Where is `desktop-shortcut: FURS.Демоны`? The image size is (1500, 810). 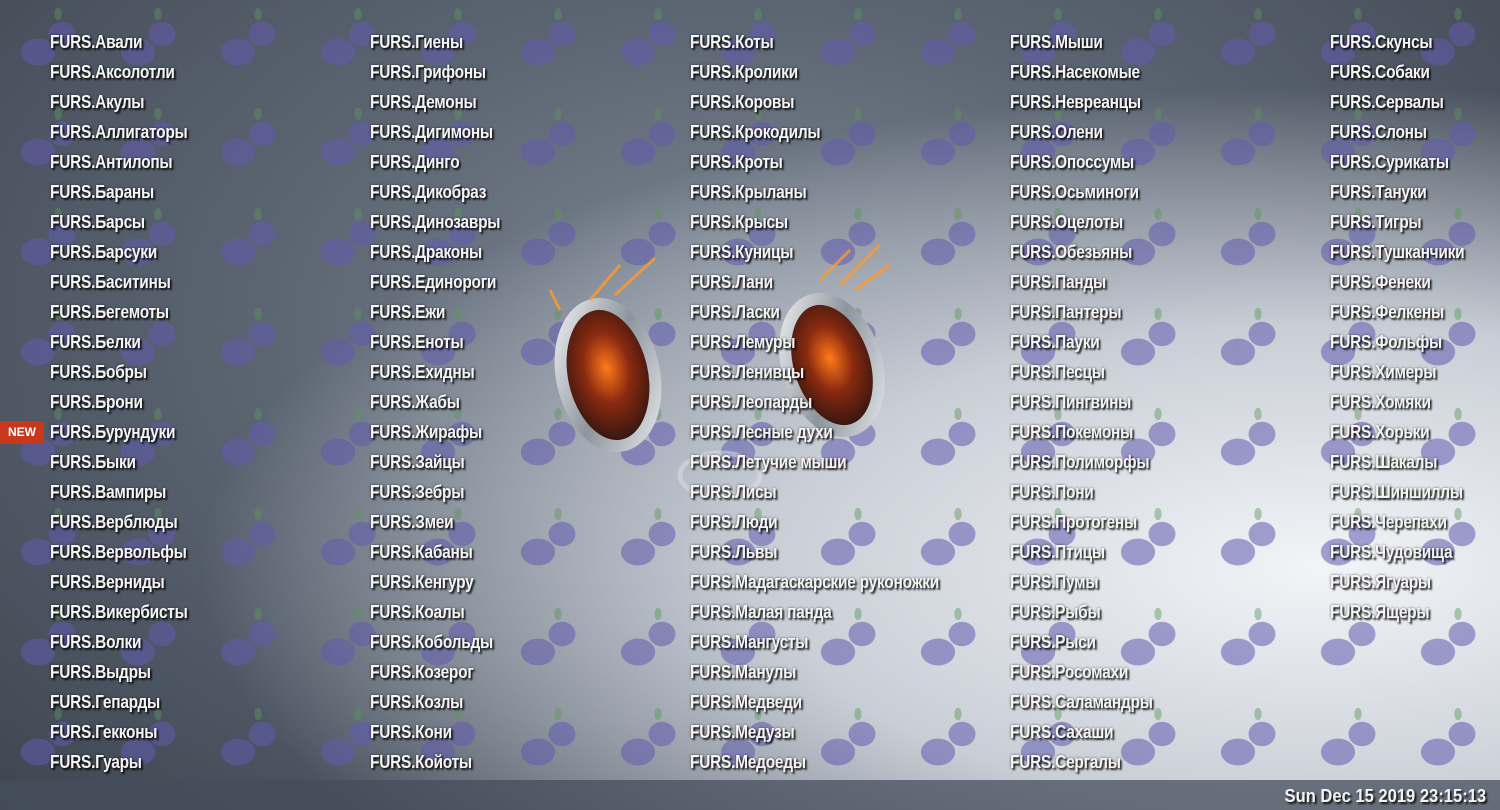
desktop-shortcut: FURS.Демоны is located at coordinates (435, 105).